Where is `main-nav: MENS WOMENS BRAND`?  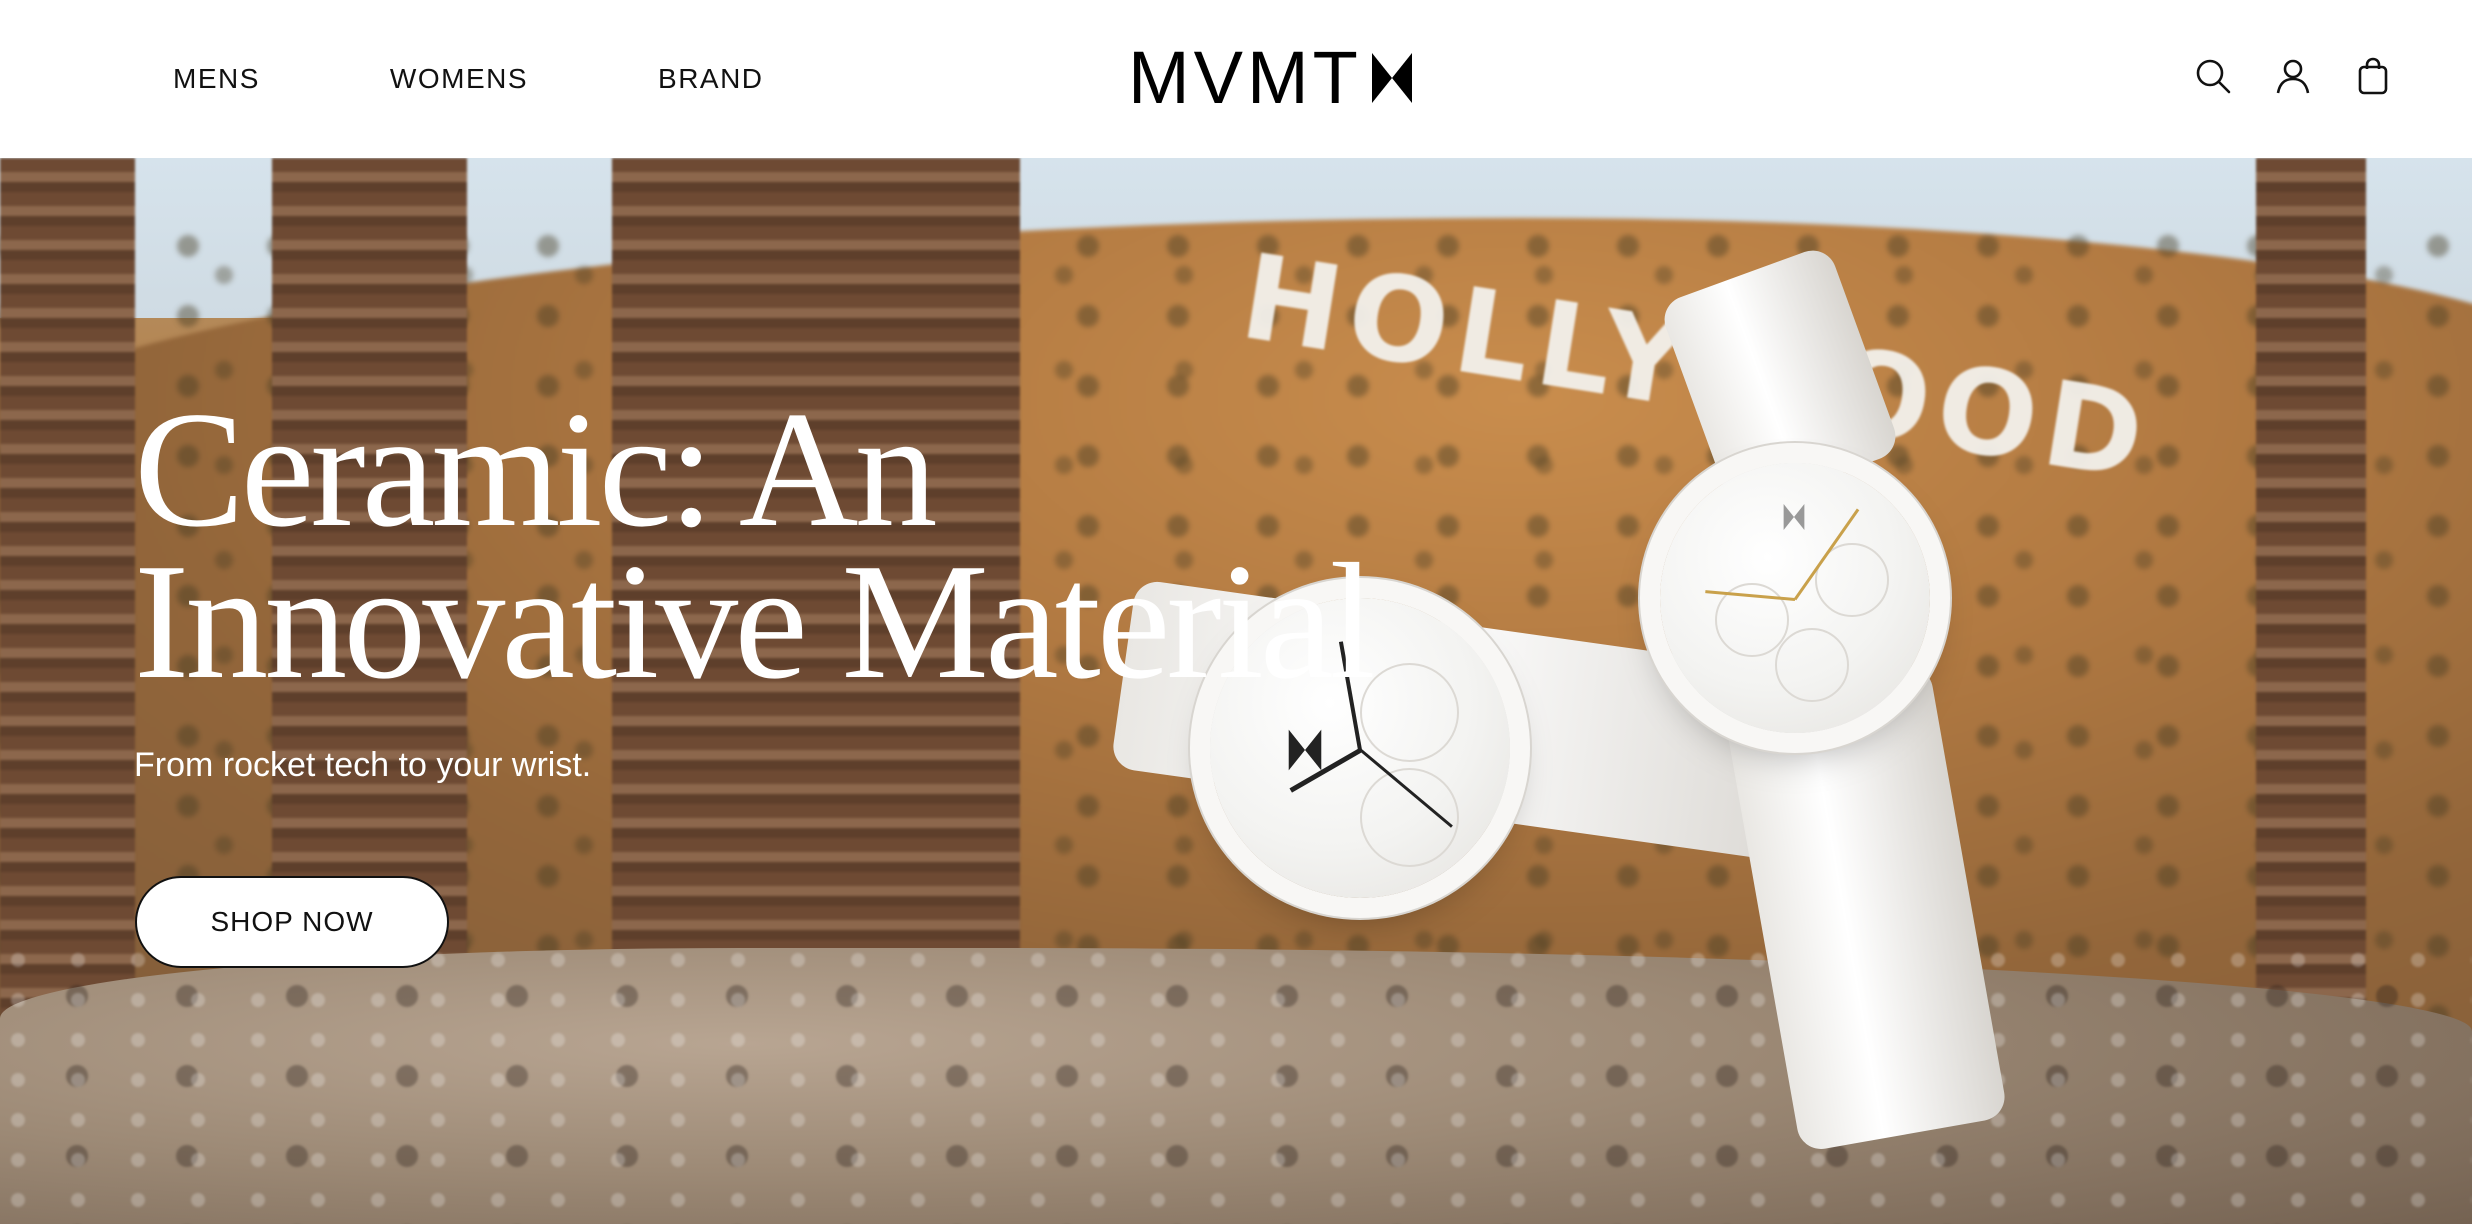 main-nav: MENS WOMENS BRAND is located at coordinates (533, 79).